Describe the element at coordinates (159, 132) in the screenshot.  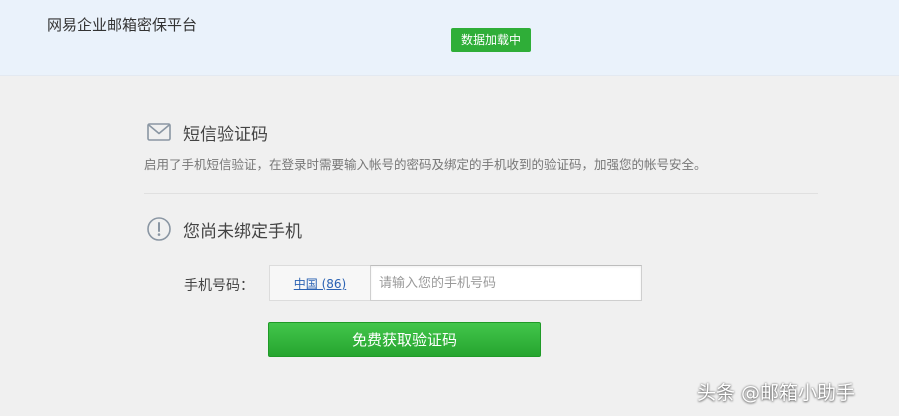
I see `envelope-icon` at that location.